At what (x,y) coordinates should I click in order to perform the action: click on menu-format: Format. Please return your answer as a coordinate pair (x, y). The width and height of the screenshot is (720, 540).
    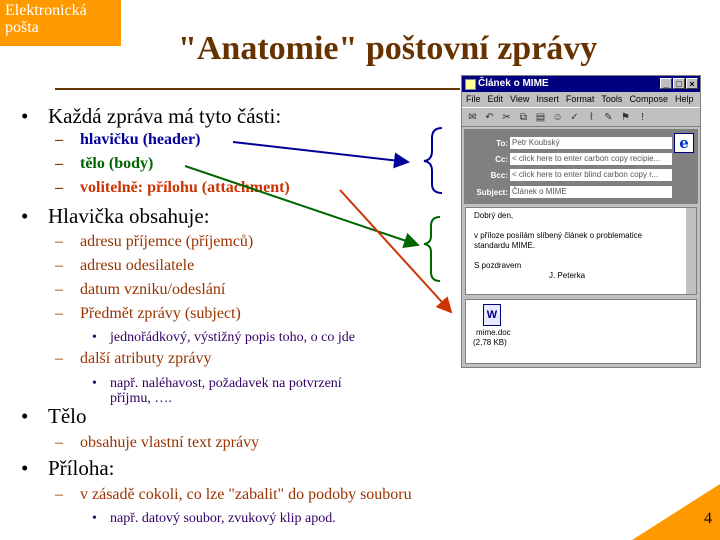
    Looking at the image, I should click on (580, 99).